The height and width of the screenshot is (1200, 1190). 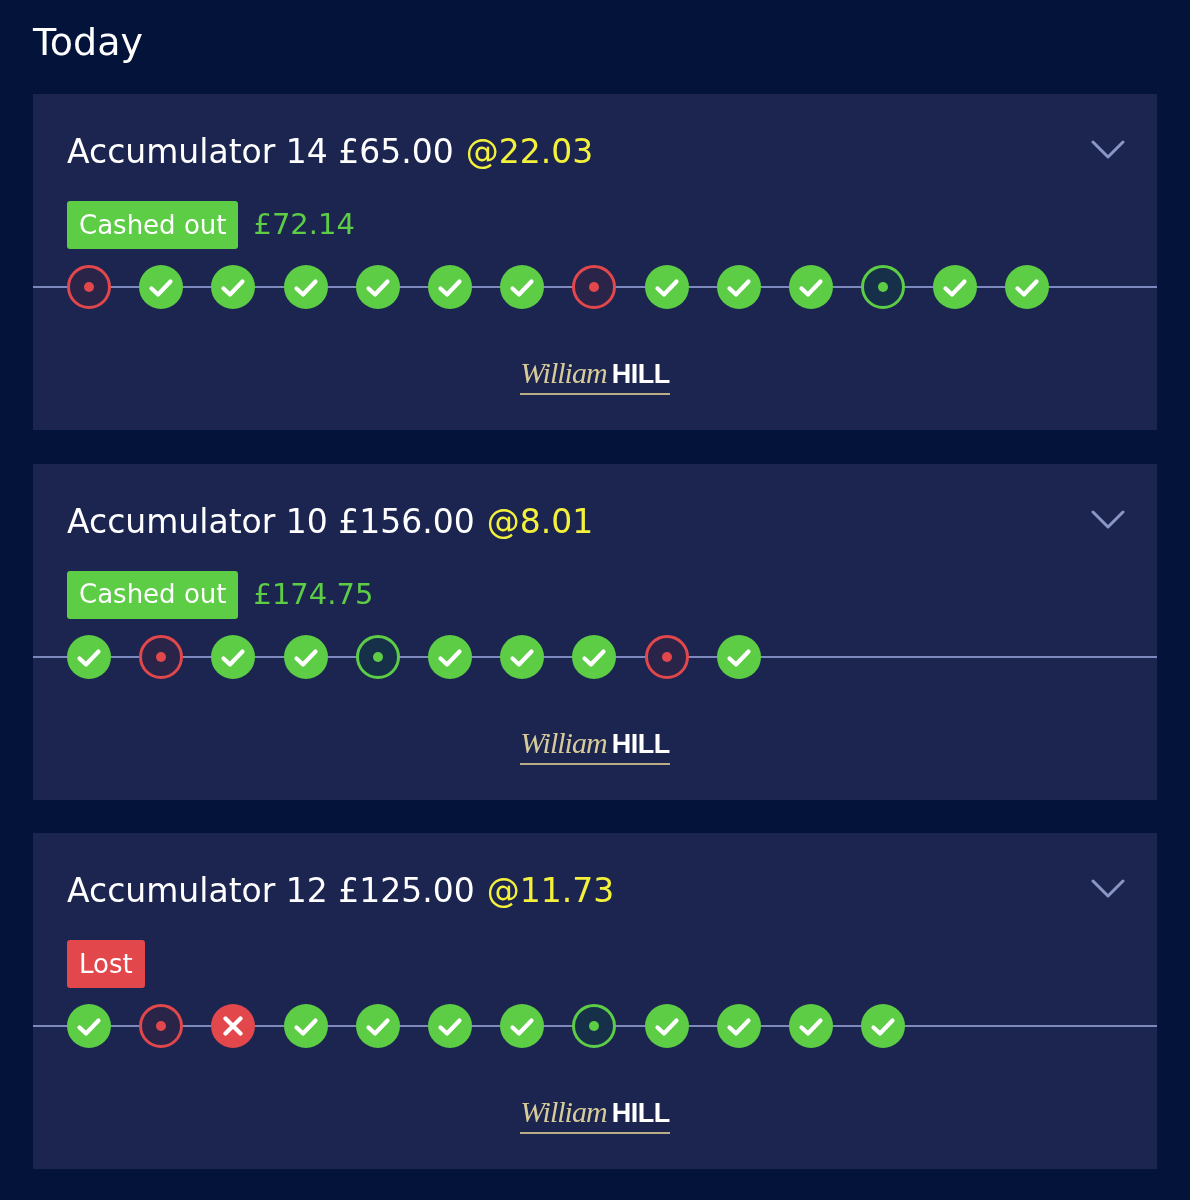 I want to click on odds-text: @8.01, so click(x=540, y=521).